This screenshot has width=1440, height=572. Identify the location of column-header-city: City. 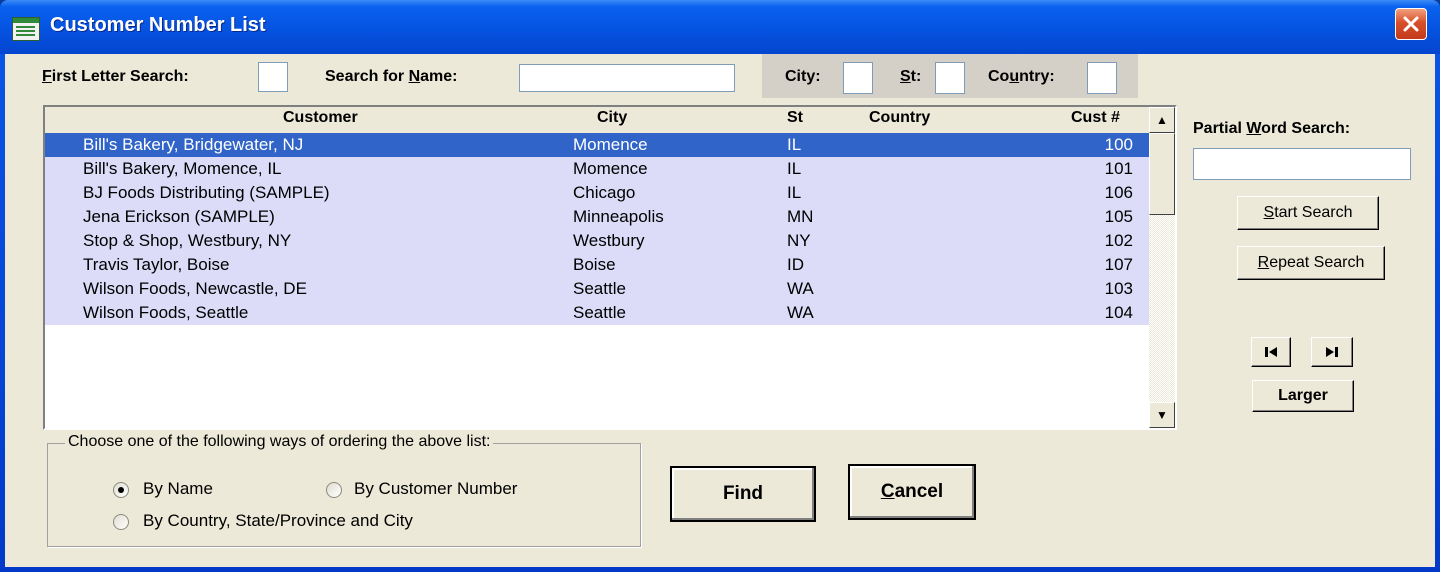
(612, 118).